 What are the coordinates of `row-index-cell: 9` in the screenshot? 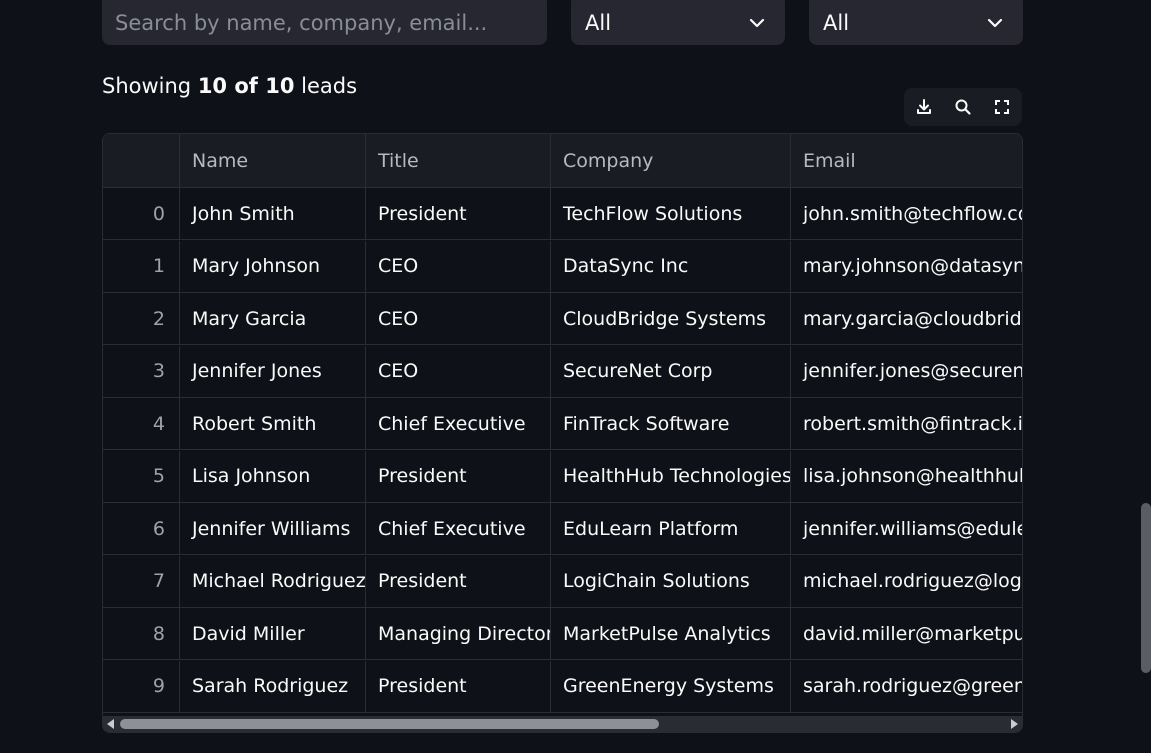 It's located at (141, 686).